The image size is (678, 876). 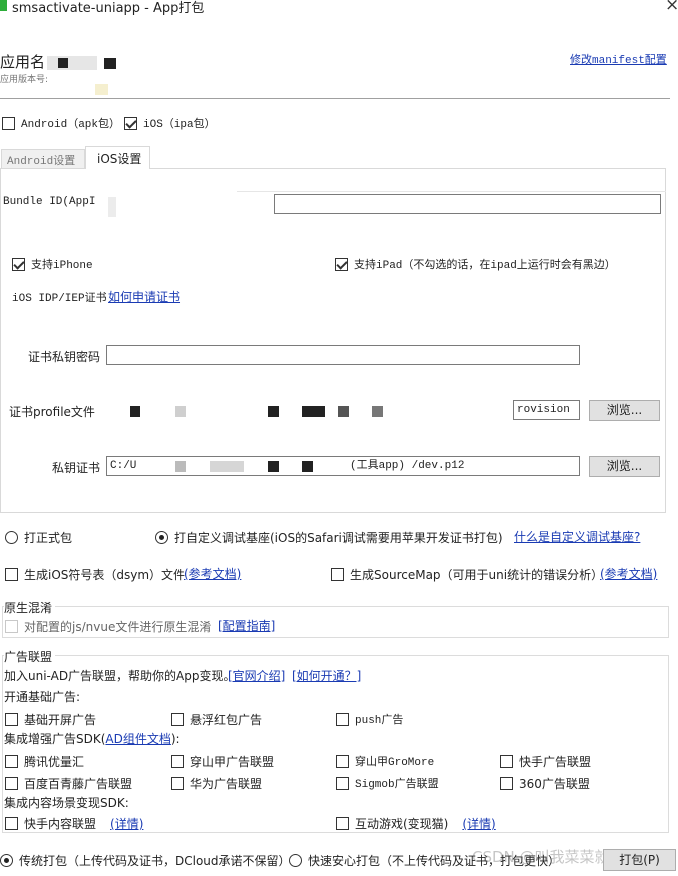 What do you see at coordinates (395, 763) in the screenshot?
I see `ads-enhanced-label: 穿山甲GroMore` at bounding box center [395, 763].